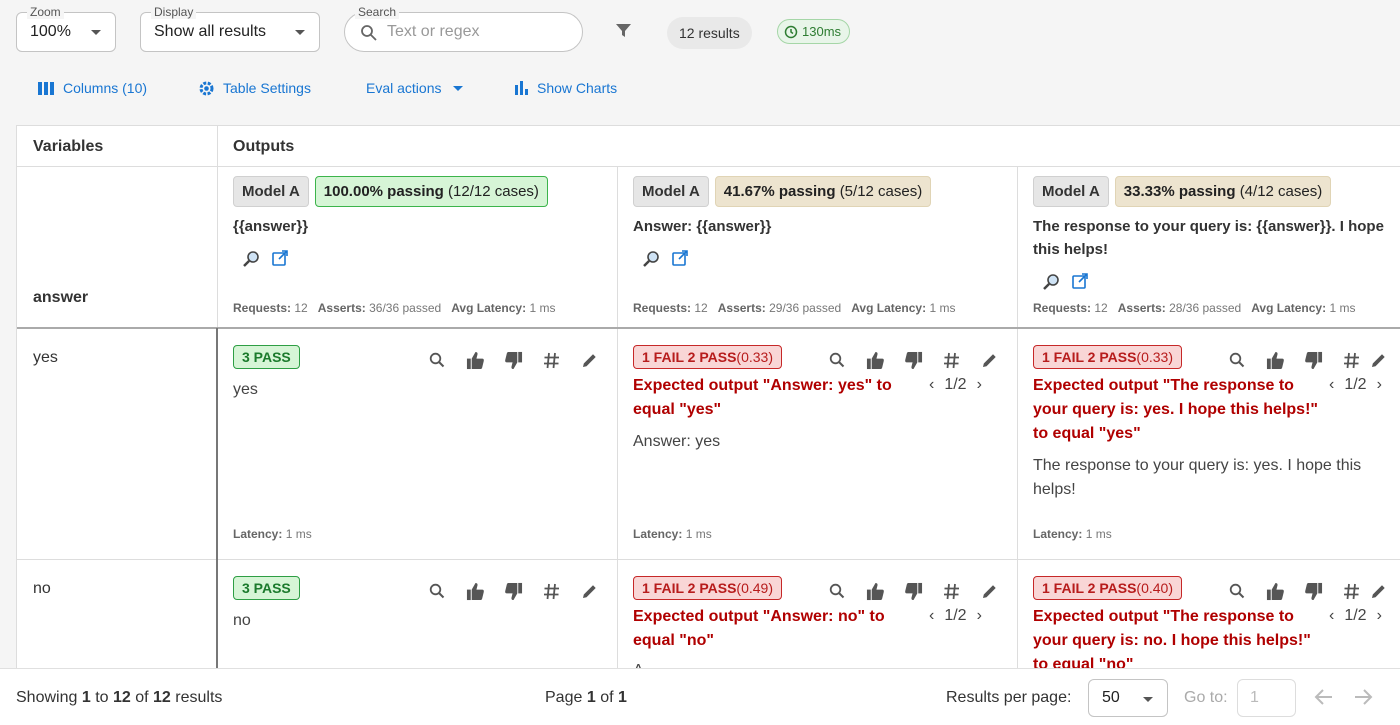 Image resolution: width=1400 pixels, height=725 pixels. What do you see at coordinates (1363, 699) in the screenshot?
I see `arrow-right-icon` at bounding box center [1363, 699].